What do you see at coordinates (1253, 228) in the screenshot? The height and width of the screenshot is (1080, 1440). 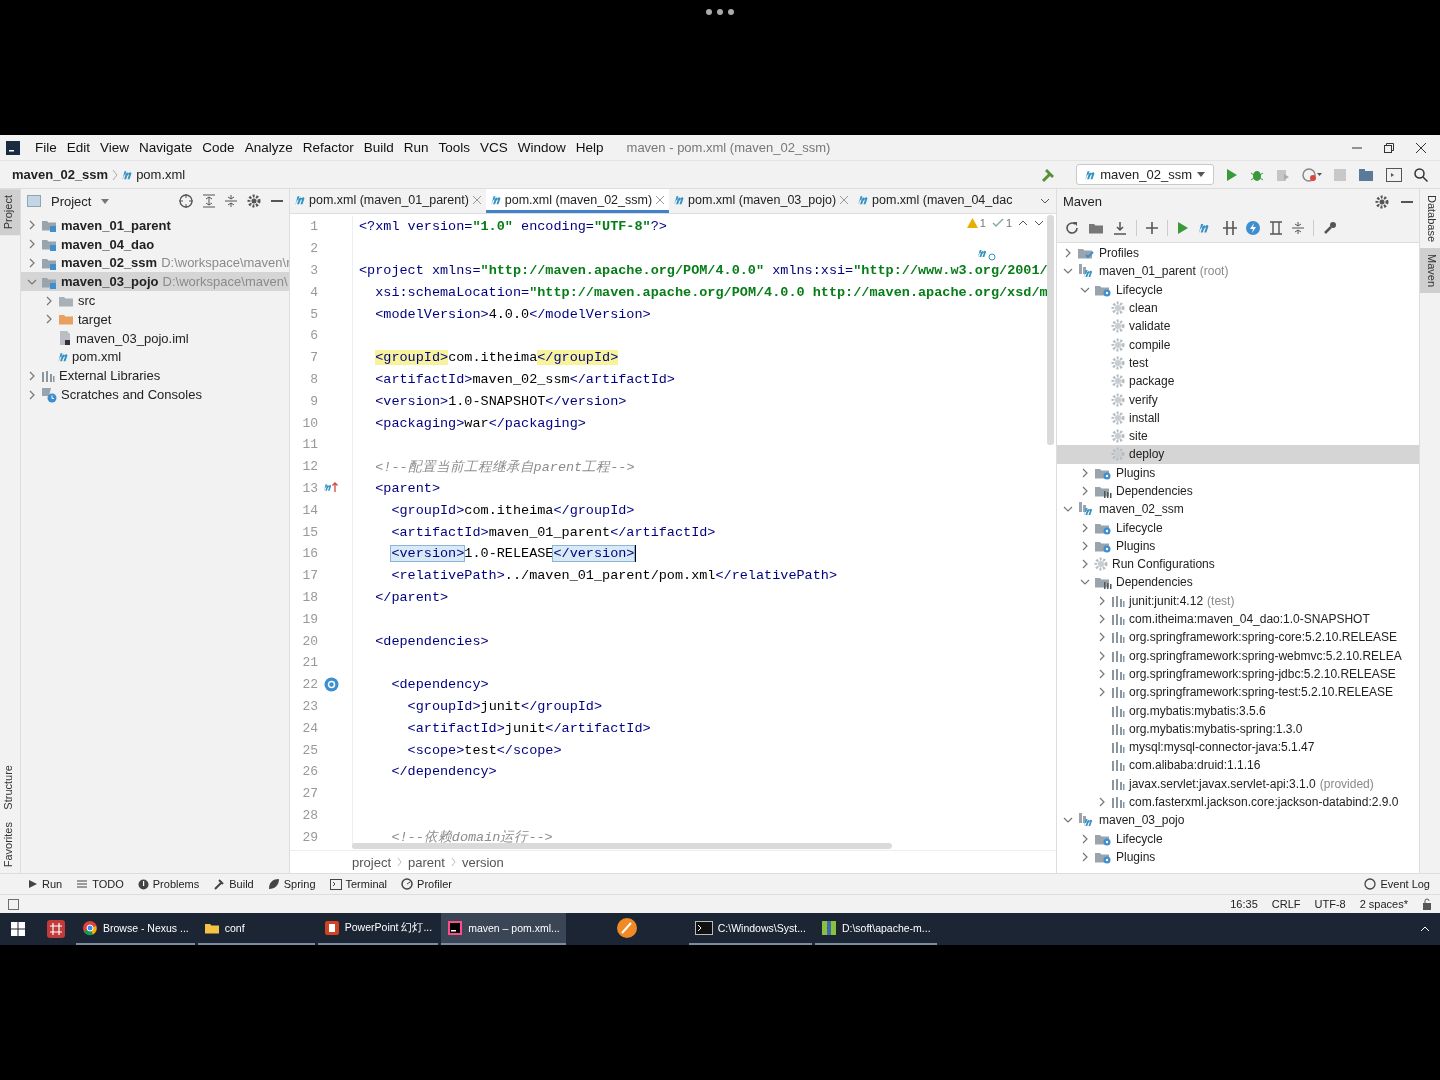 I see `skip-tests-icon` at bounding box center [1253, 228].